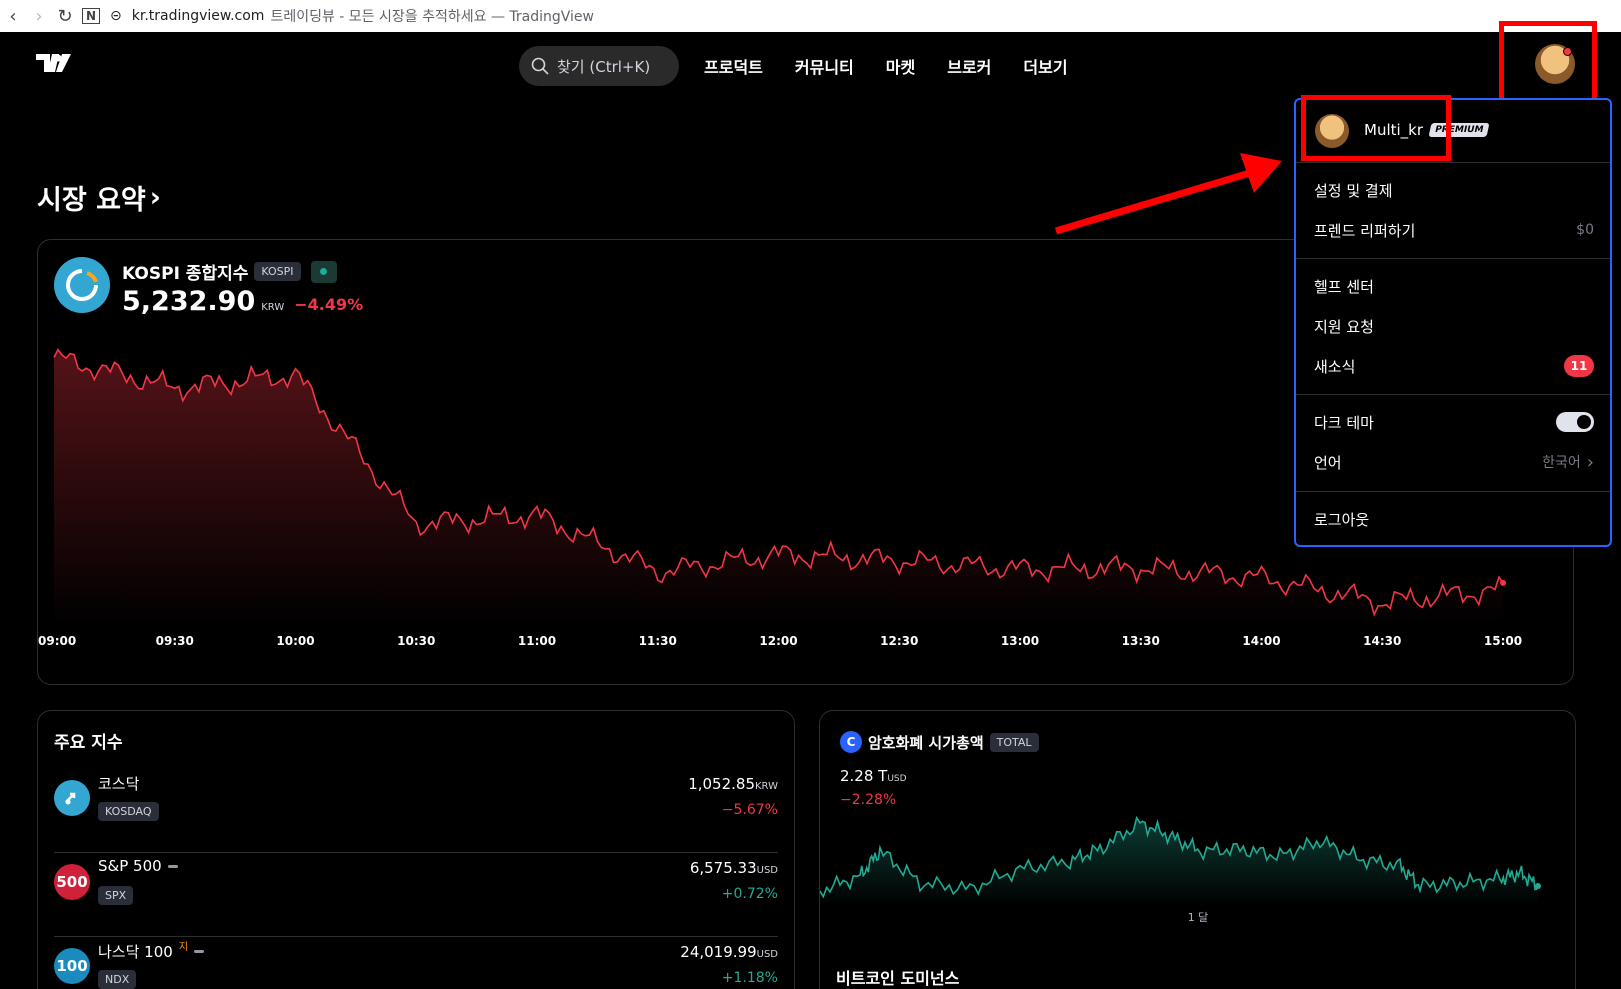 This screenshot has width=1621, height=989. What do you see at coordinates (1454, 286) in the screenshot?
I see `menu-item-help-center: 헬프 센터` at bounding box center [1454, 286].